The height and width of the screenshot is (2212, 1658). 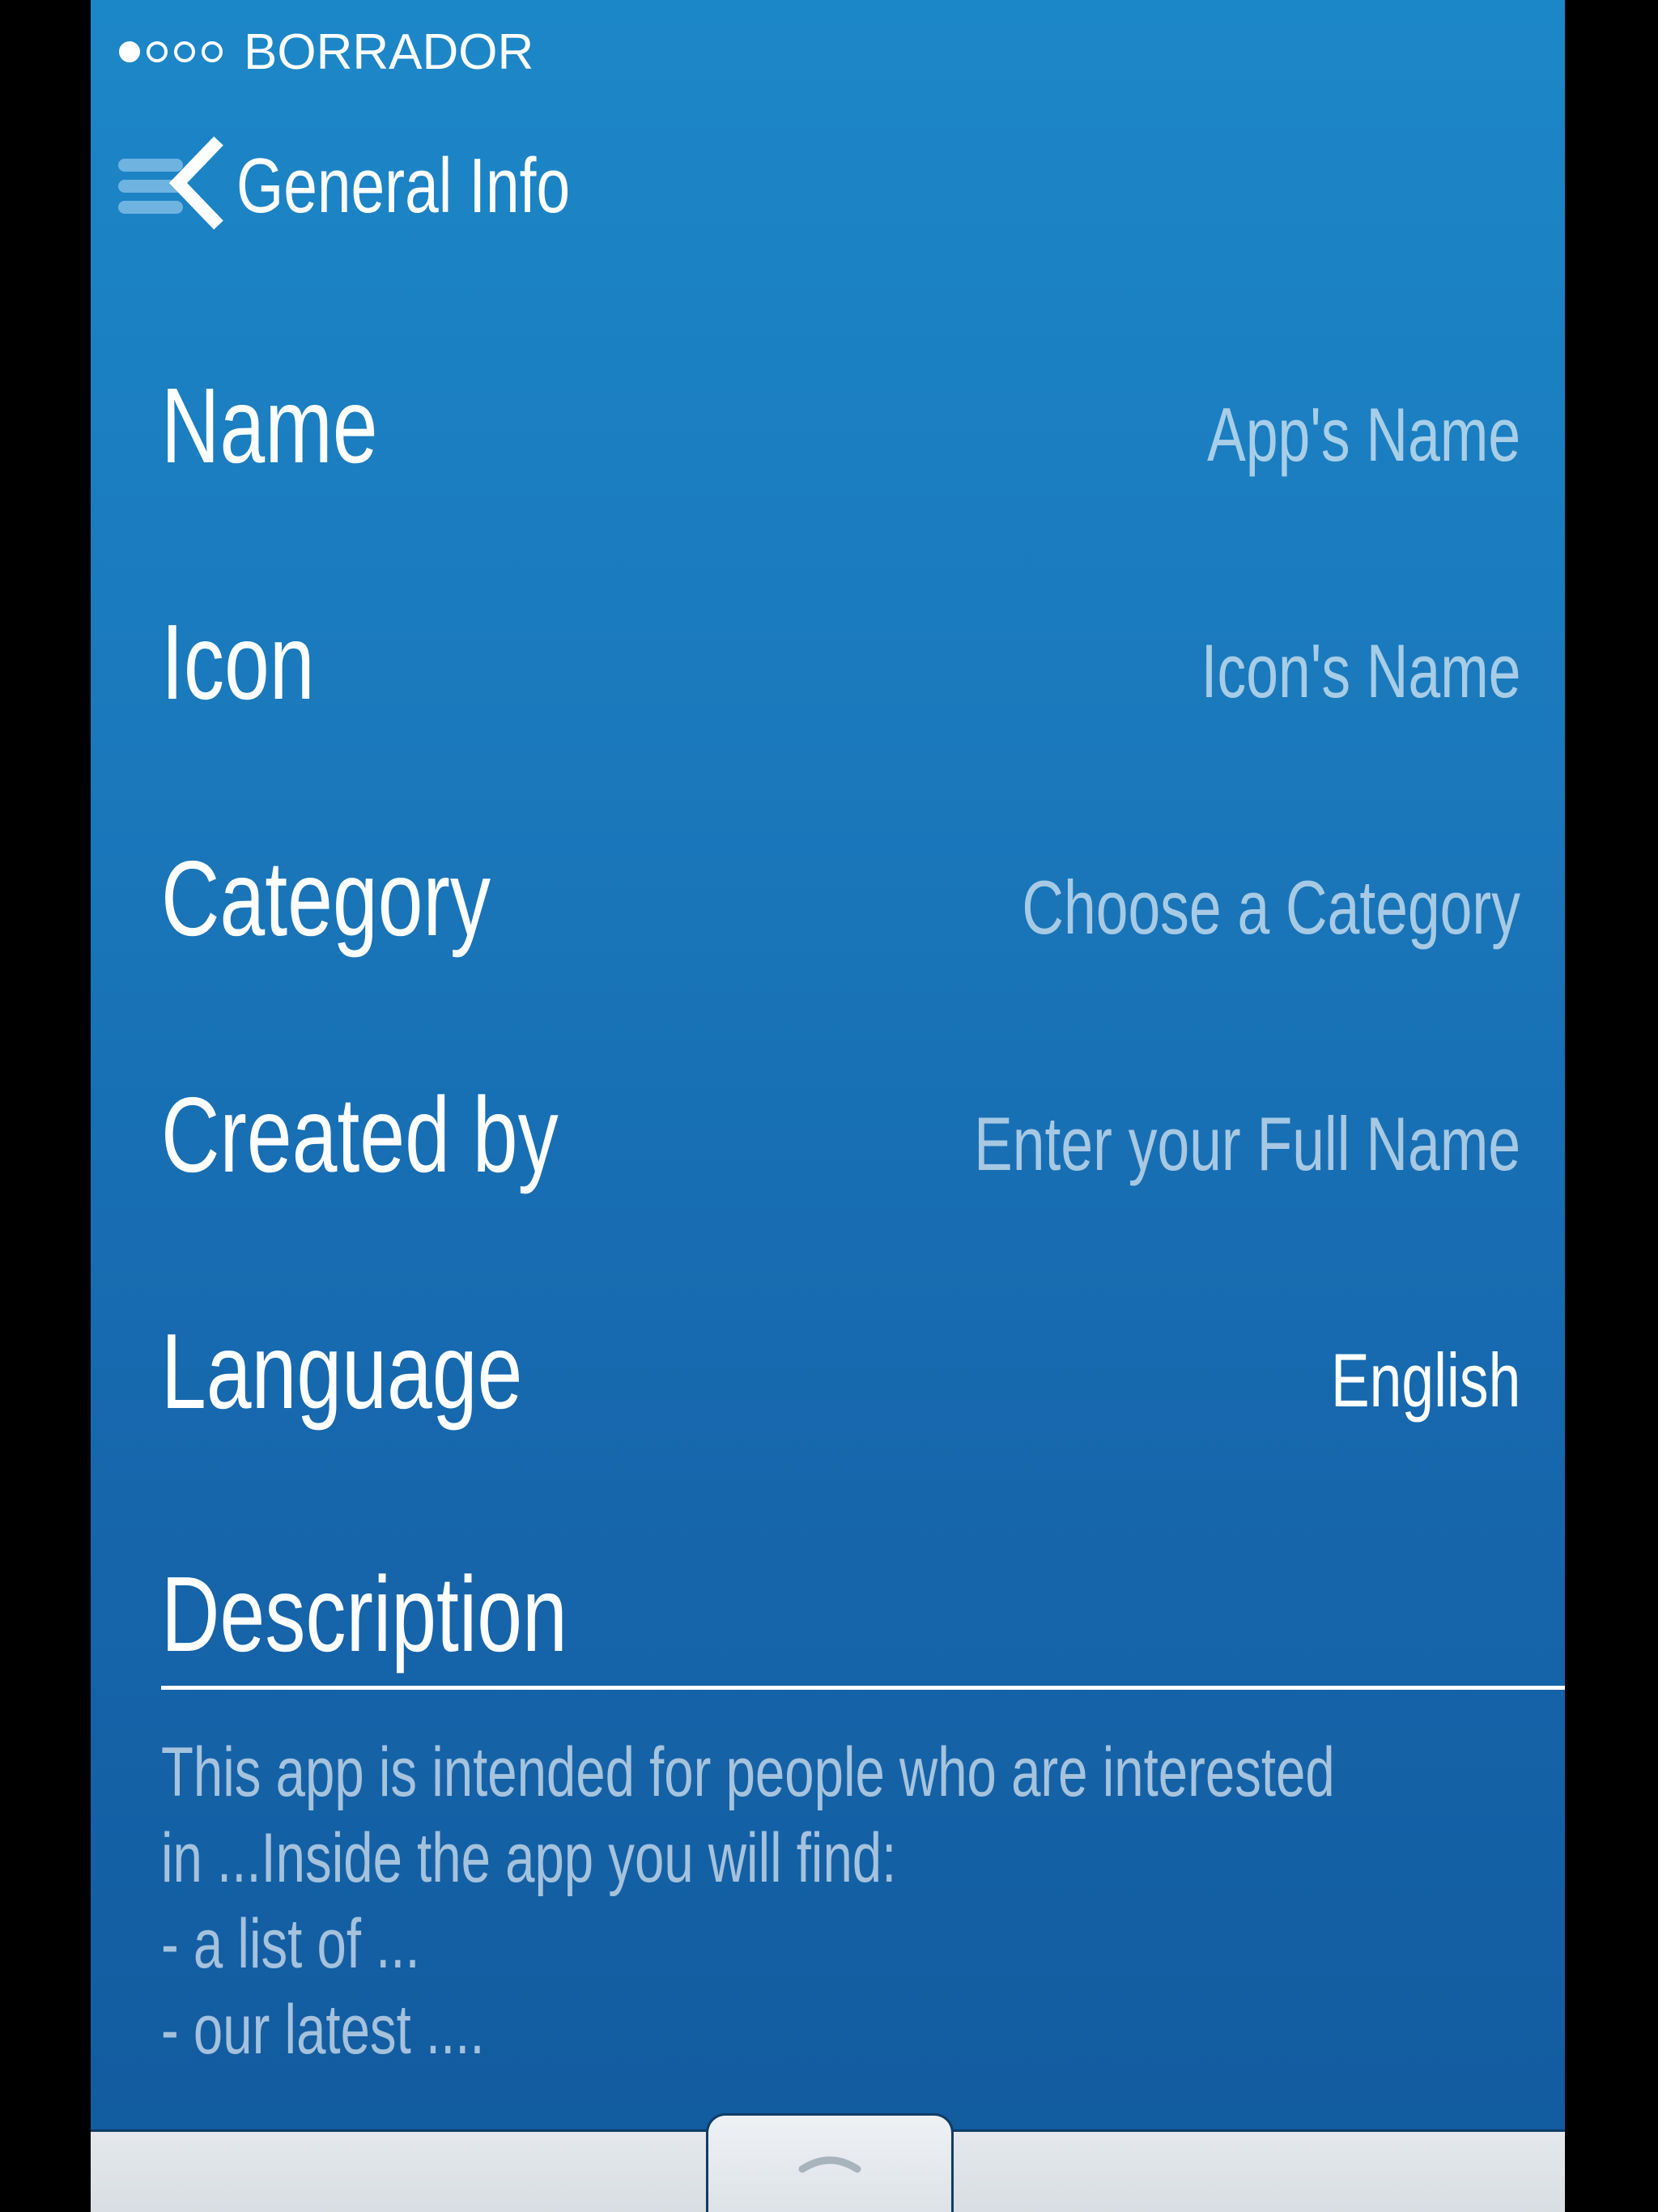 I want to click on divider, so click(x=863, y=1688).